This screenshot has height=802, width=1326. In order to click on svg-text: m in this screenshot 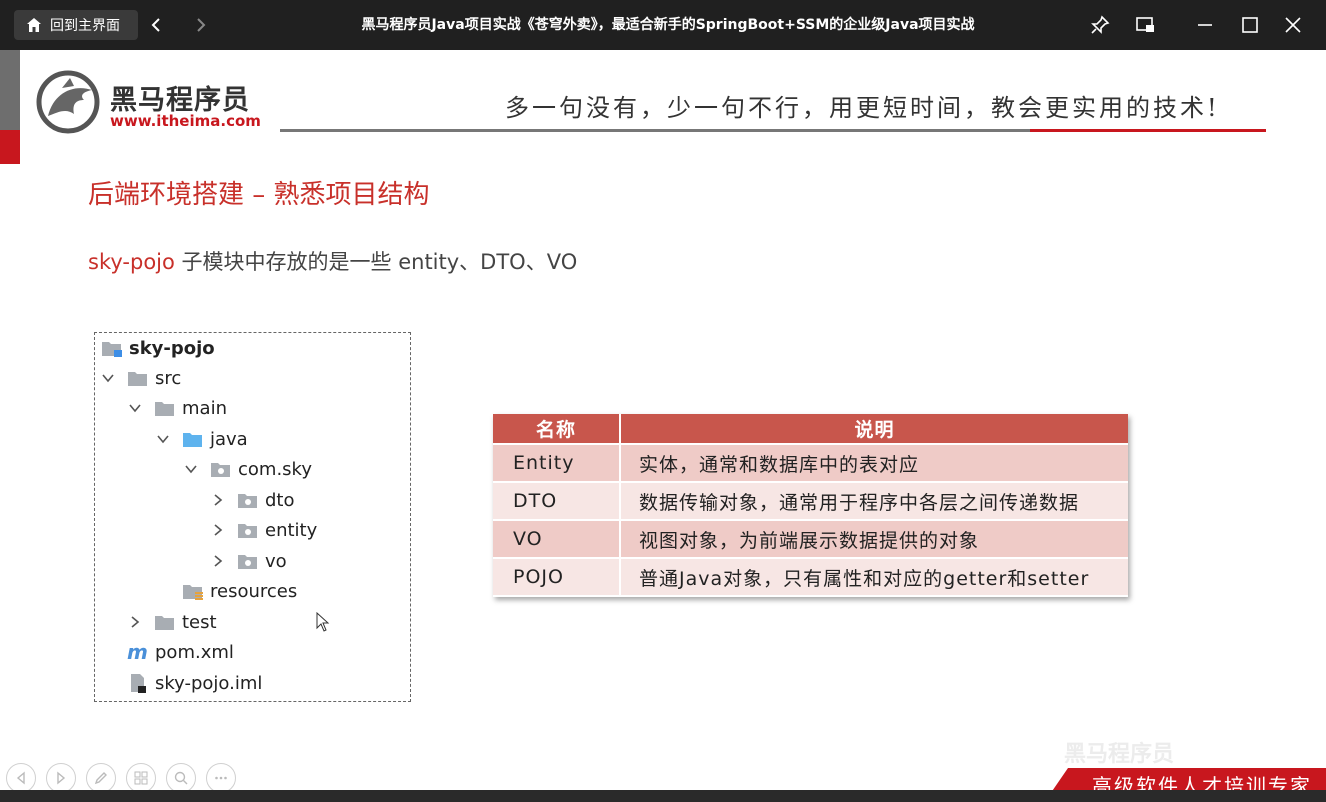, I will do `click(137, 652)`.